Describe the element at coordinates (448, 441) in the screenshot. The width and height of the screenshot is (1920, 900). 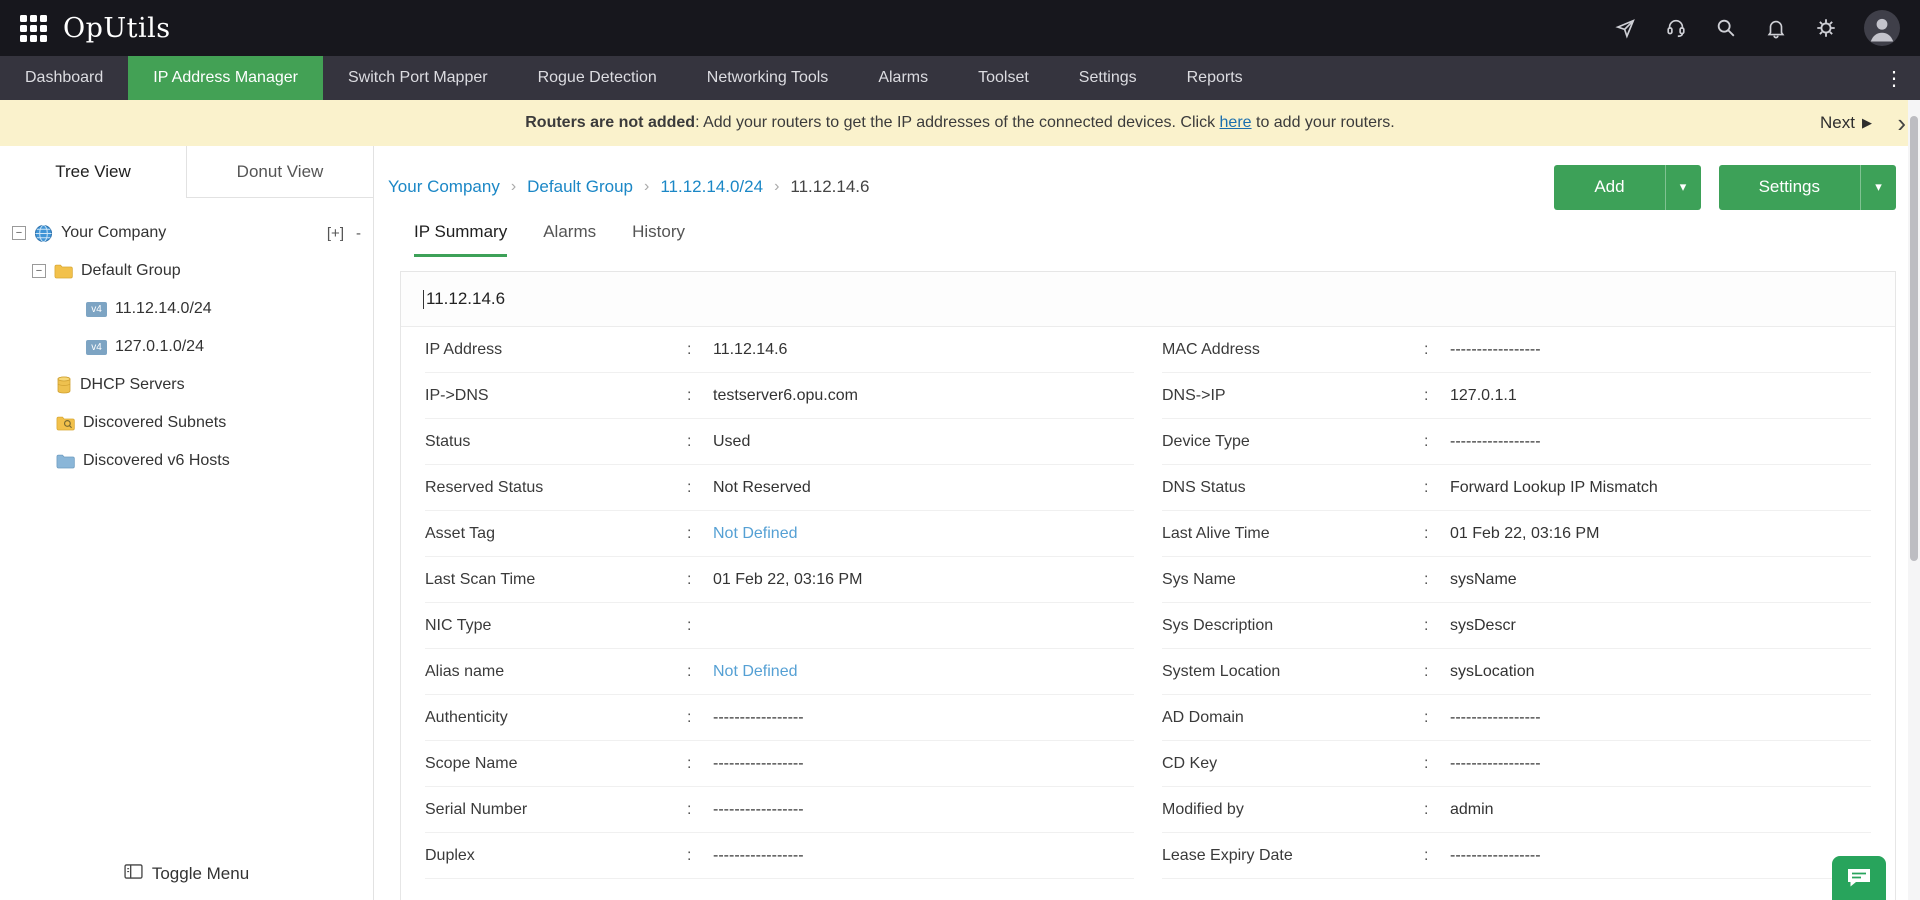
I see `detail-label: Status` at that location.